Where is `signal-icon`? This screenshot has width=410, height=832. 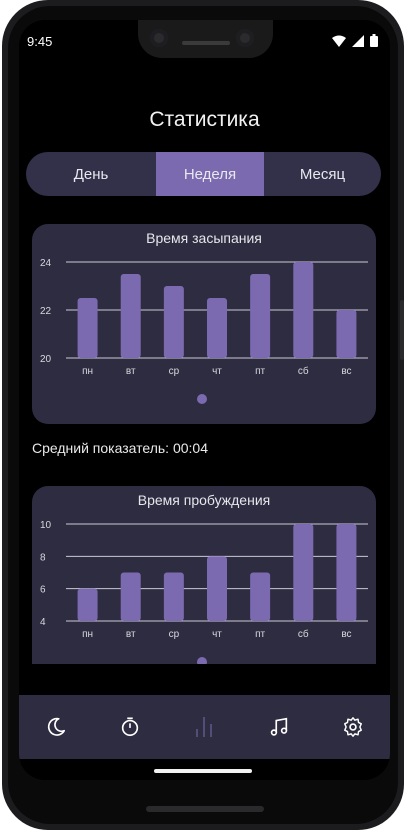 signal-icon is located at coordinates (358, 40).